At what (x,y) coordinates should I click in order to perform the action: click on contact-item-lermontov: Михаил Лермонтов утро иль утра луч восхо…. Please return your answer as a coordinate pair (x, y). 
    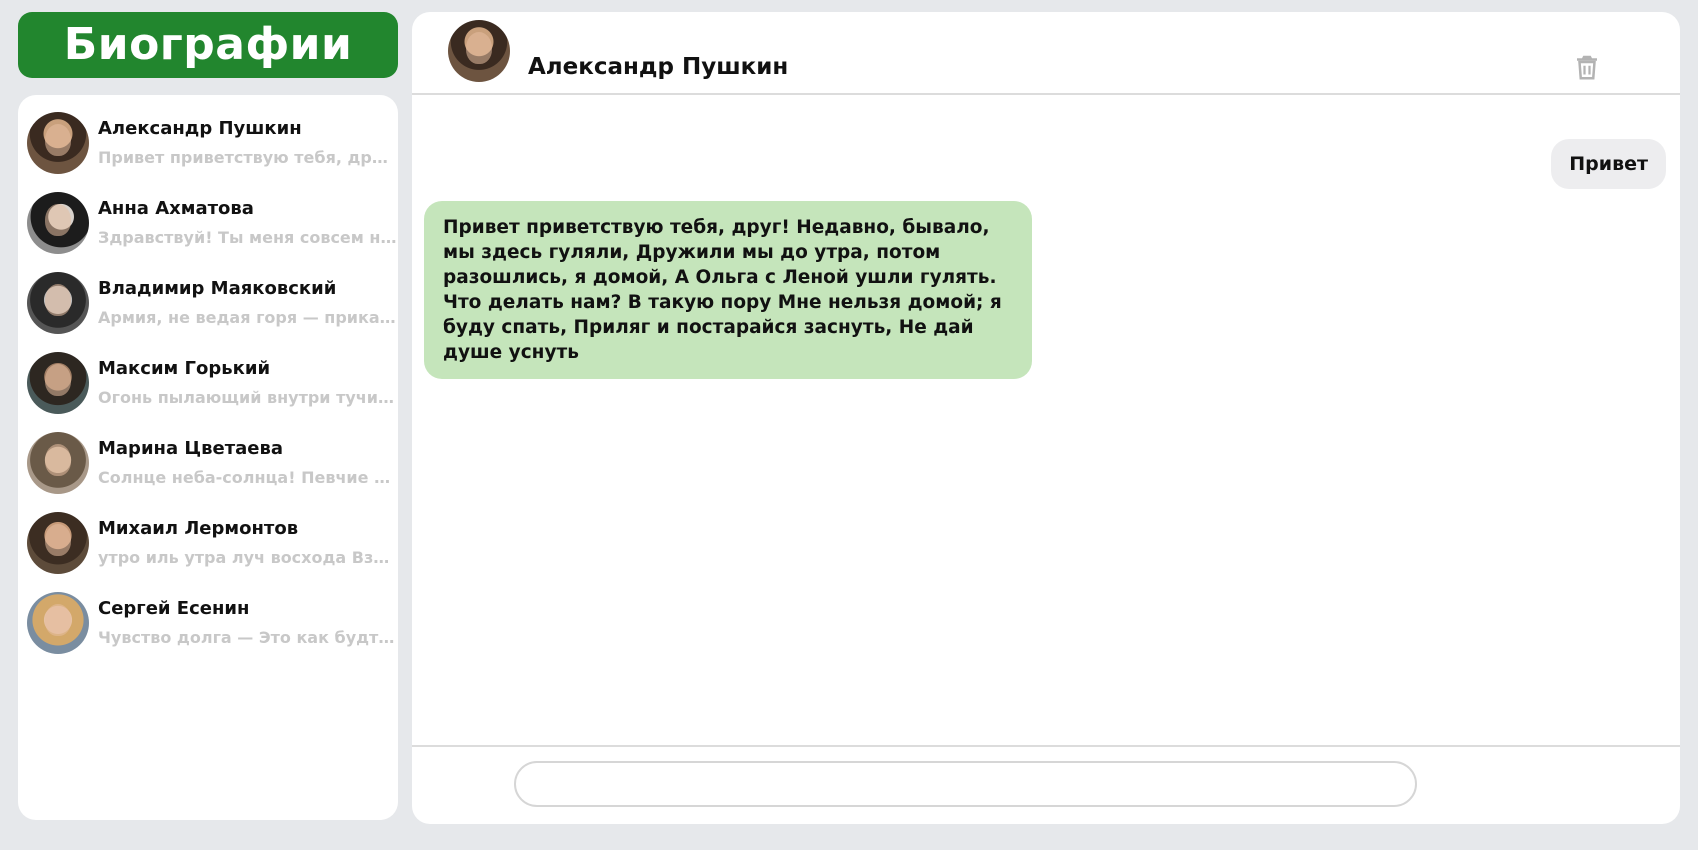
    Looking at the image, I should click on (208, 543).